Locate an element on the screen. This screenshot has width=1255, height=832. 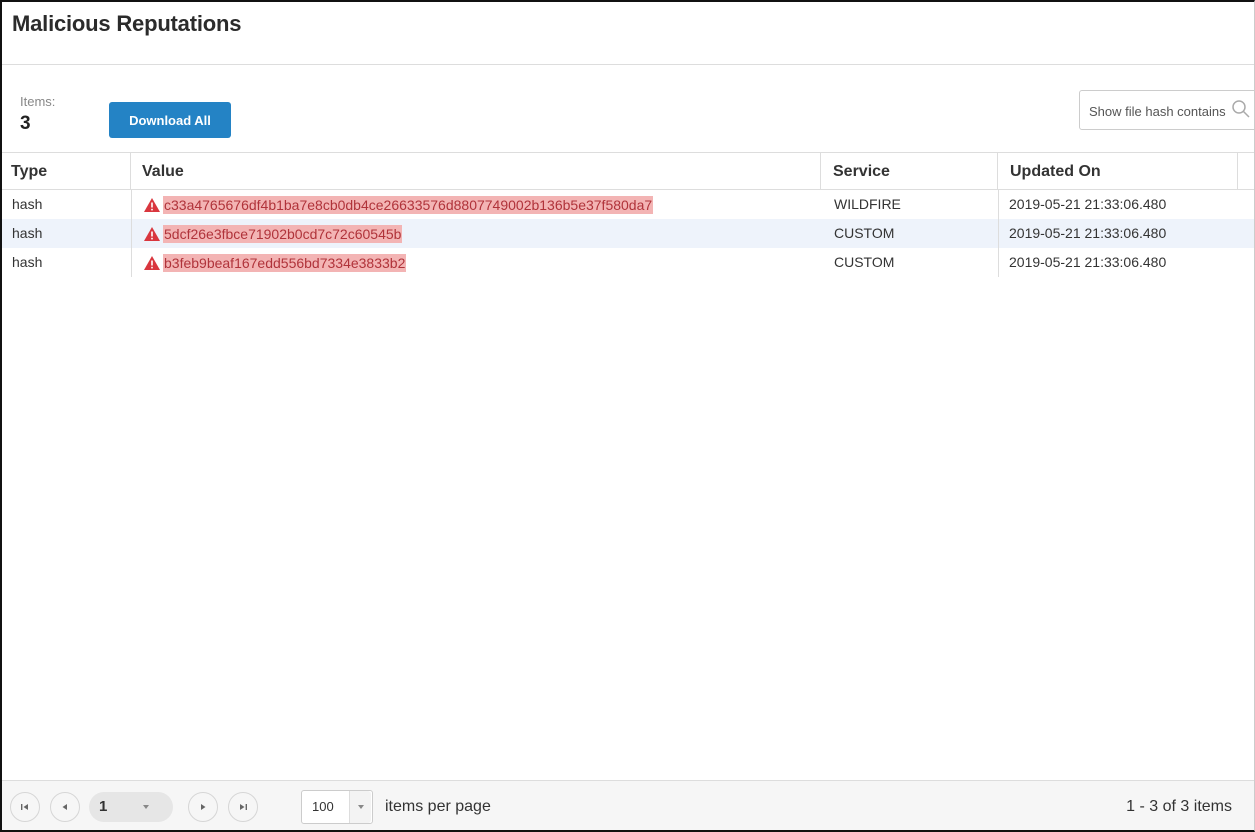
page-size-dropdown-toggle is located at coordinates (360, 807).